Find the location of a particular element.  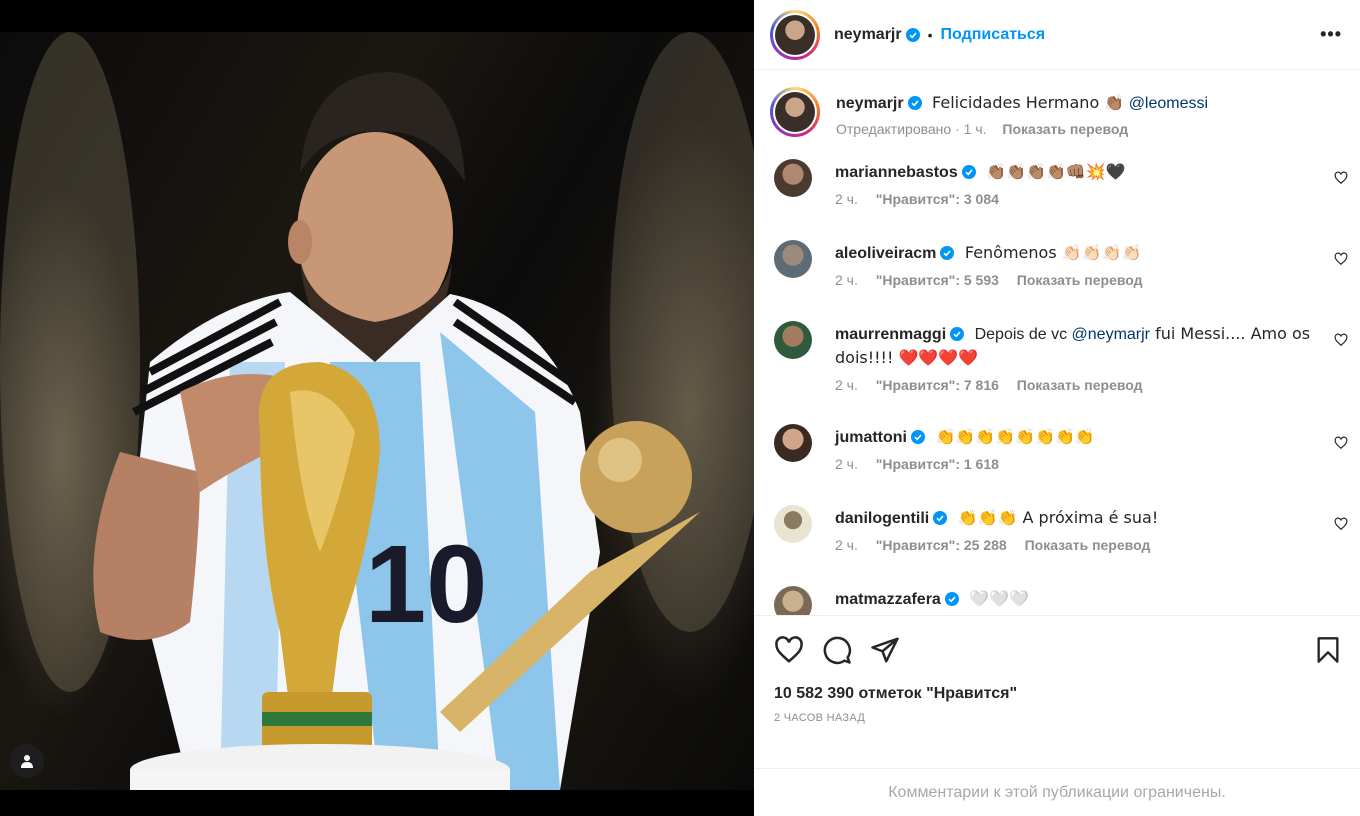

comment-text: 👏🏽👏🏽👏🏽👏🏽👊🏽💥🖤 is located at coordinates (1056, 171).